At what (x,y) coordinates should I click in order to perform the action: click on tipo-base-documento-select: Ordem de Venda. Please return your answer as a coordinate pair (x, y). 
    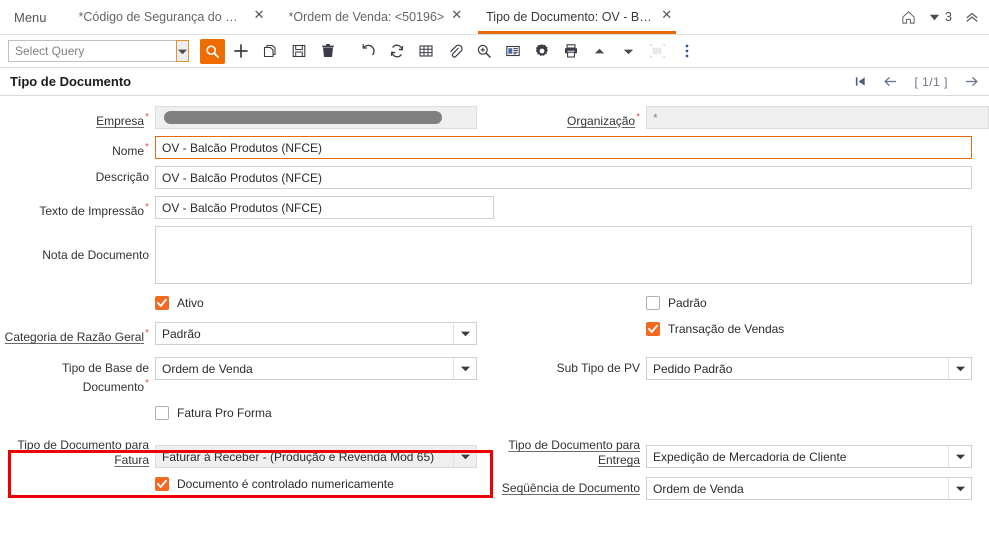
    Looking at the image, I should click on (316, 368).